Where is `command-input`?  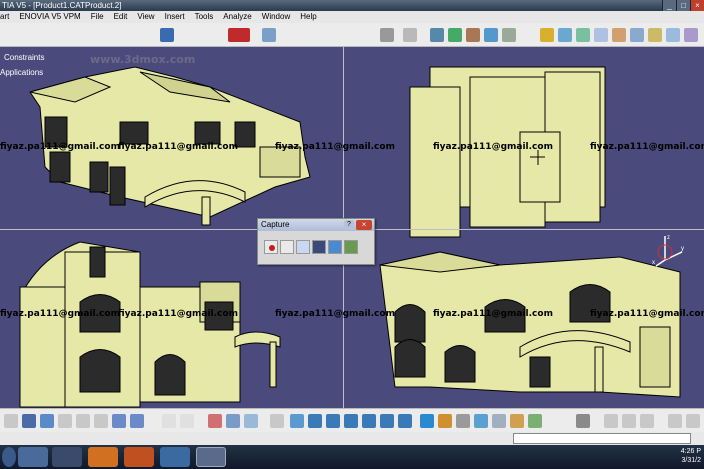
command-input is located at coordinates (602, 438).